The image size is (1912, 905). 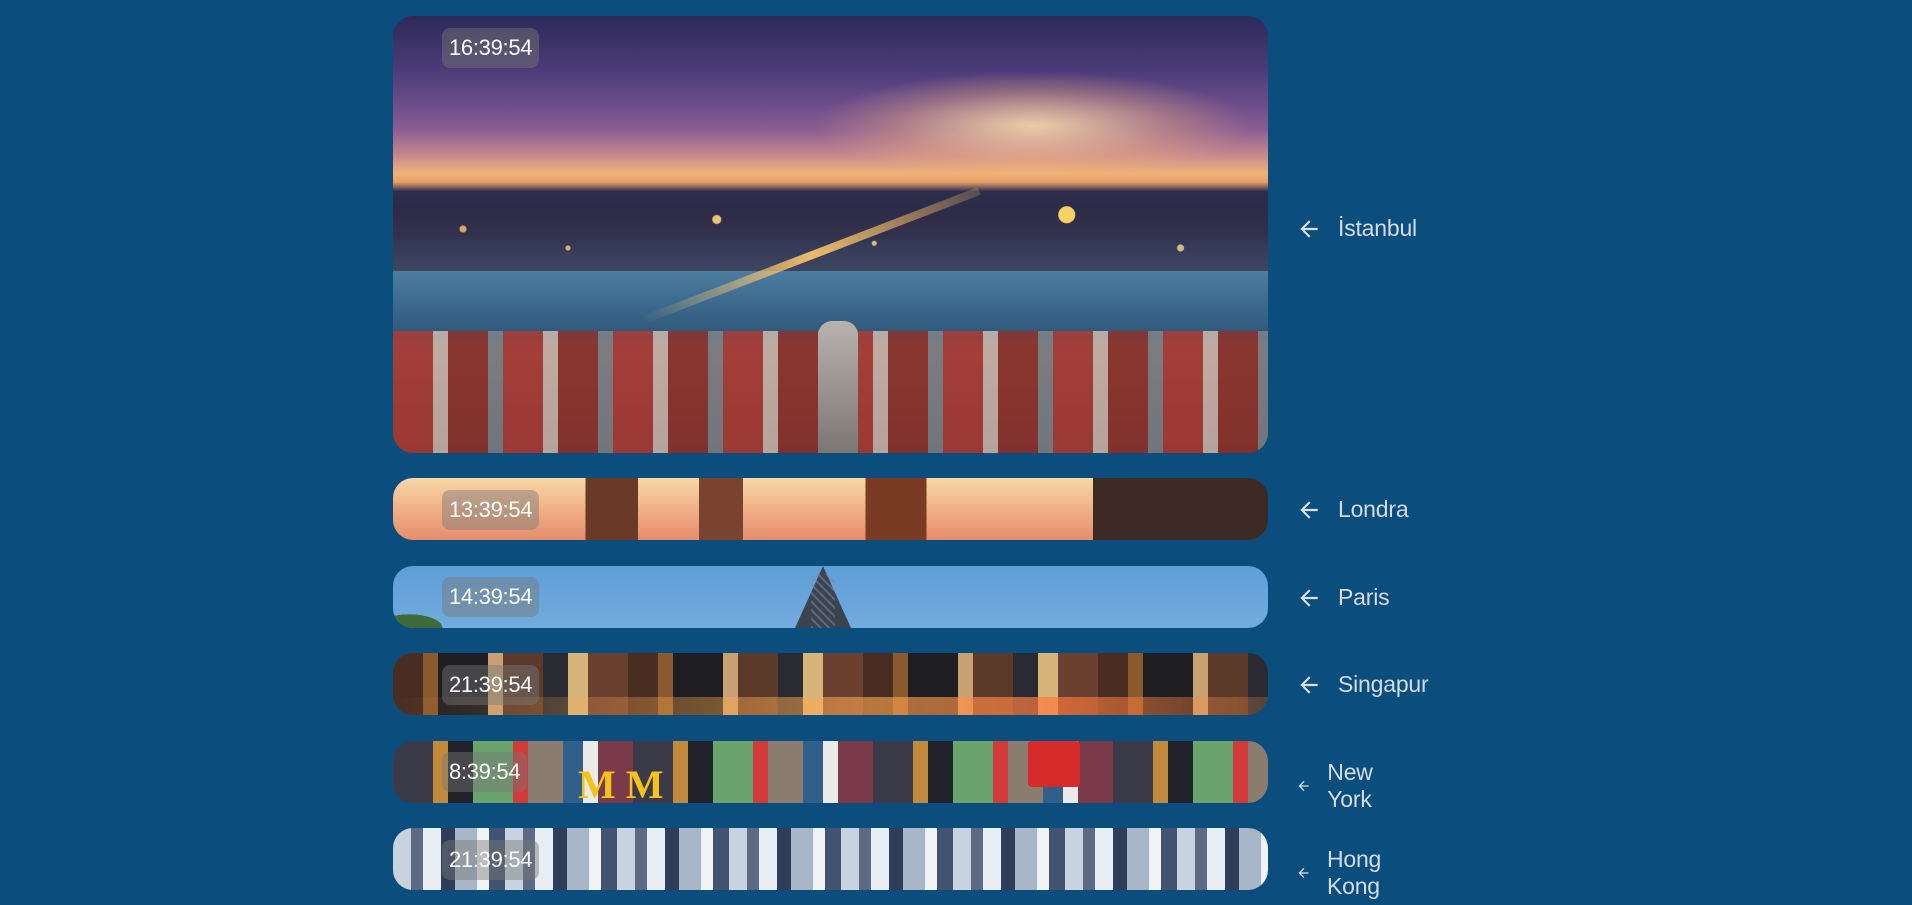 I want to click on city-row-londra: 13:39:54 Londra, so click(x=901, y=509).